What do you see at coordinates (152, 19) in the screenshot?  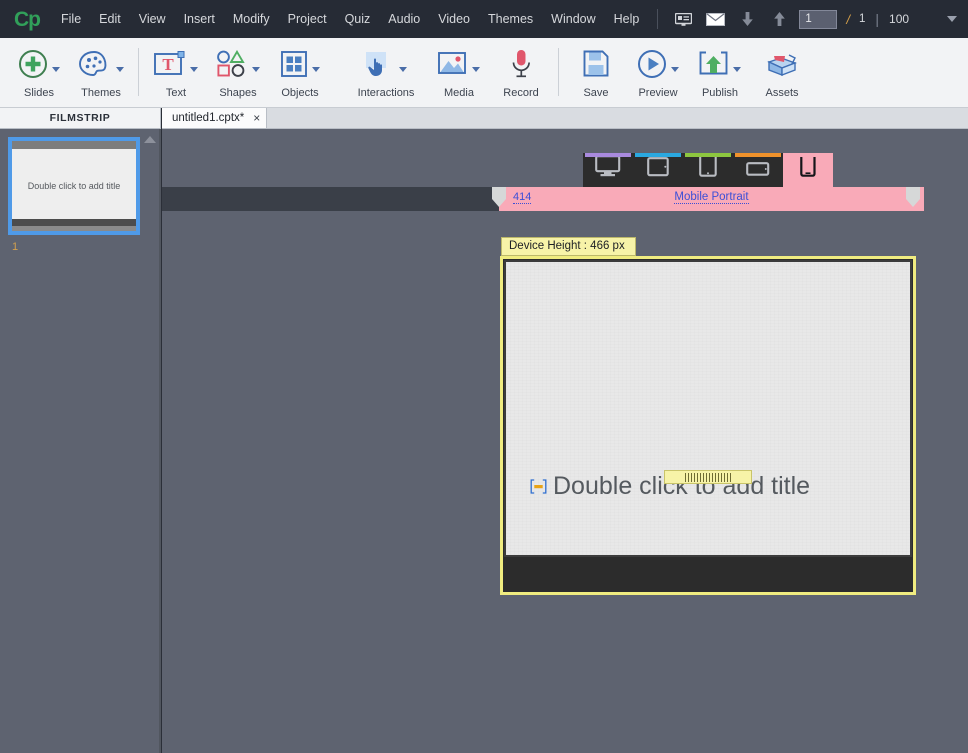 I see `menu-view: View` at bounding box center [152, 19].